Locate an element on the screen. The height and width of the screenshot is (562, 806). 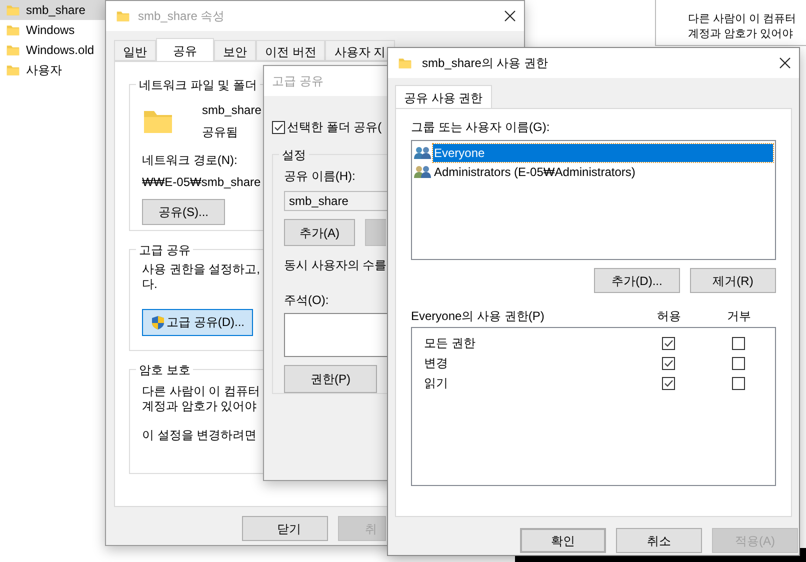
window-title: 고급 공유 is located at coordinates (298, 81).